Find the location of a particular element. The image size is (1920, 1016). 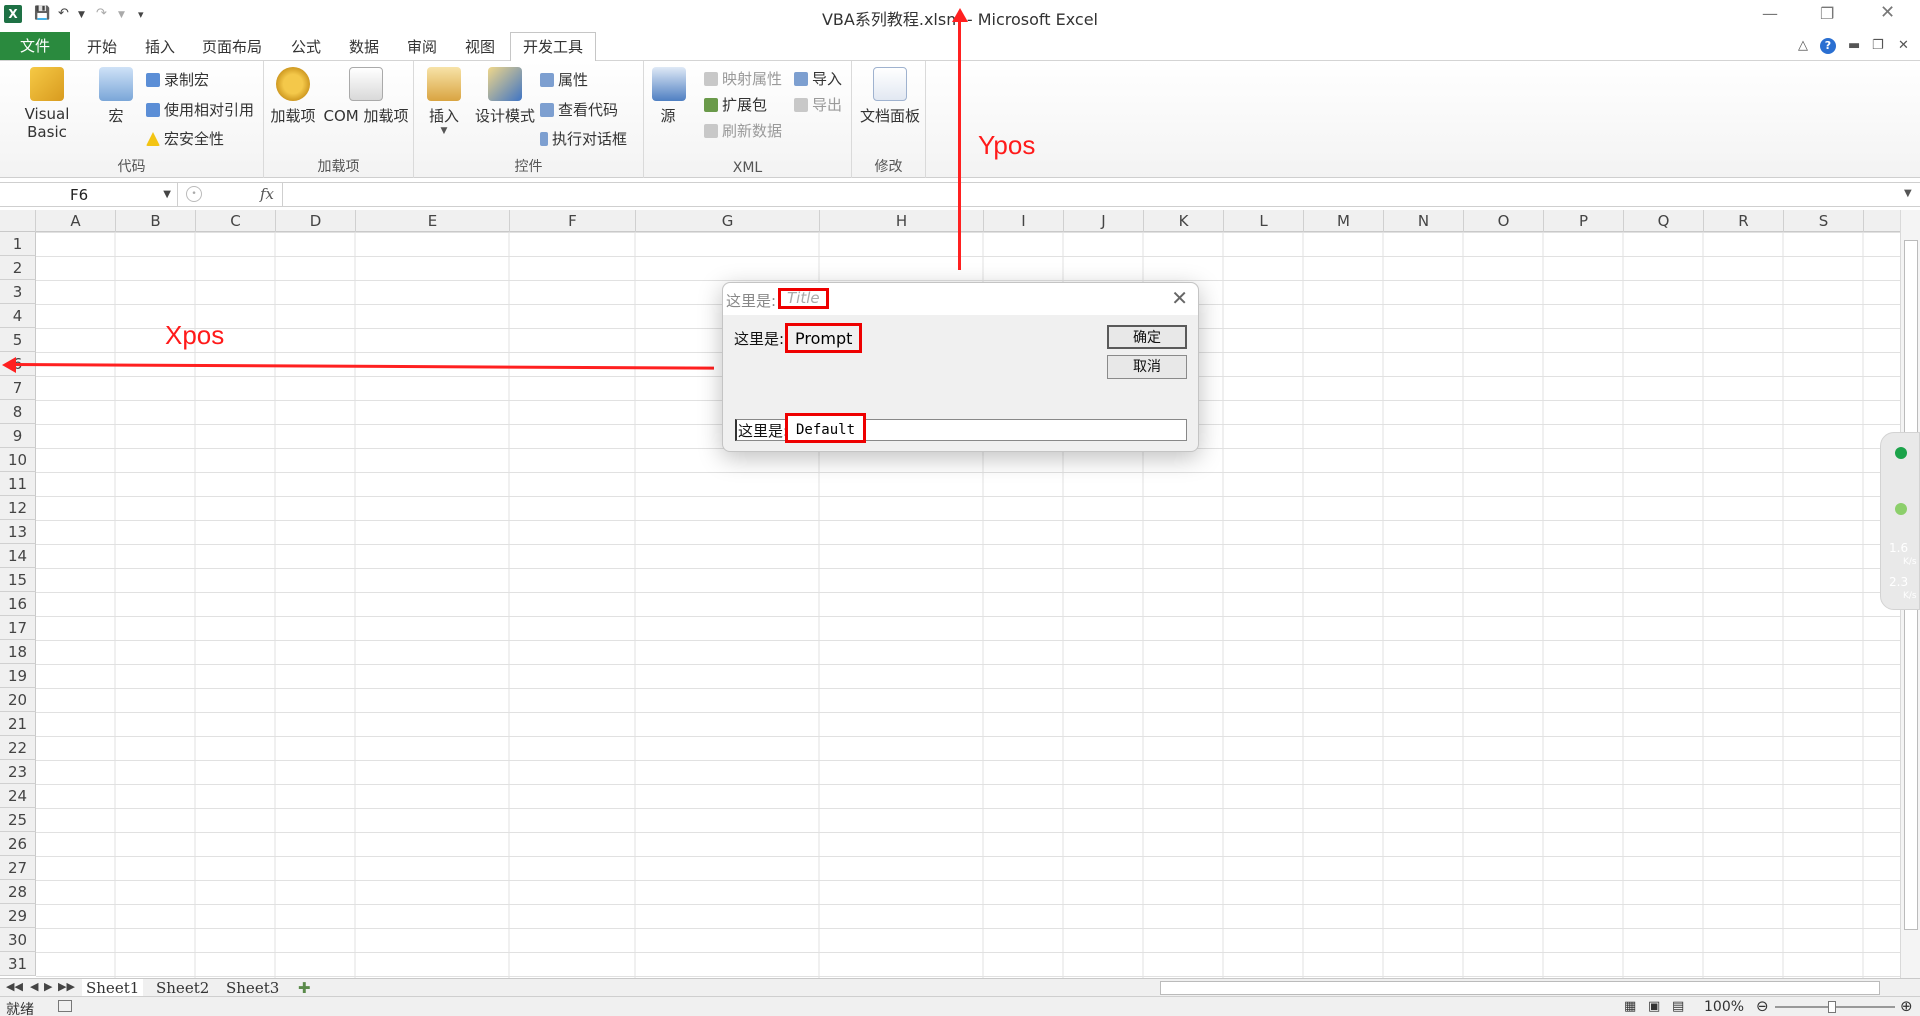

row-header: 22 is located at coordinates (18, 748).